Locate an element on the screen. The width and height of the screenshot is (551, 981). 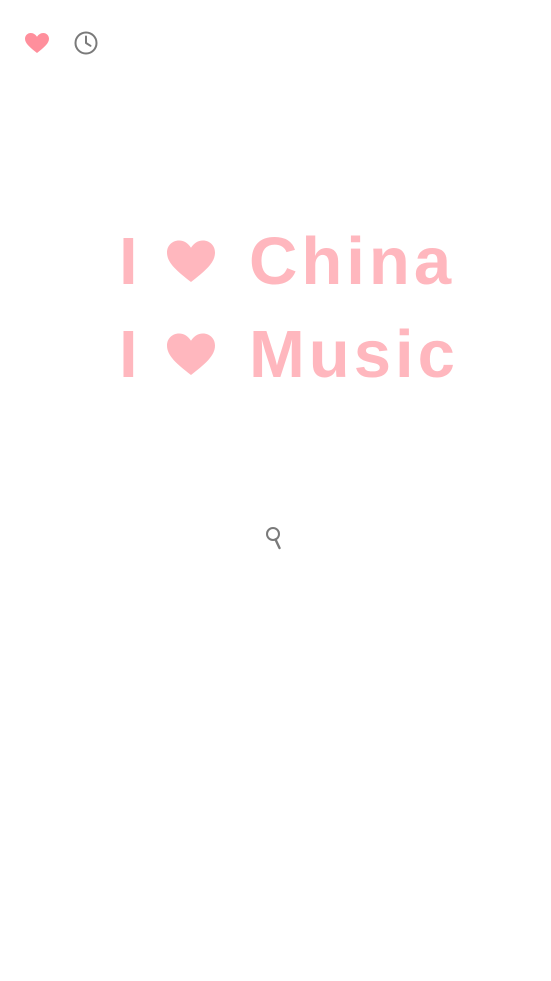
search-button is located at coordinates (275, 540).